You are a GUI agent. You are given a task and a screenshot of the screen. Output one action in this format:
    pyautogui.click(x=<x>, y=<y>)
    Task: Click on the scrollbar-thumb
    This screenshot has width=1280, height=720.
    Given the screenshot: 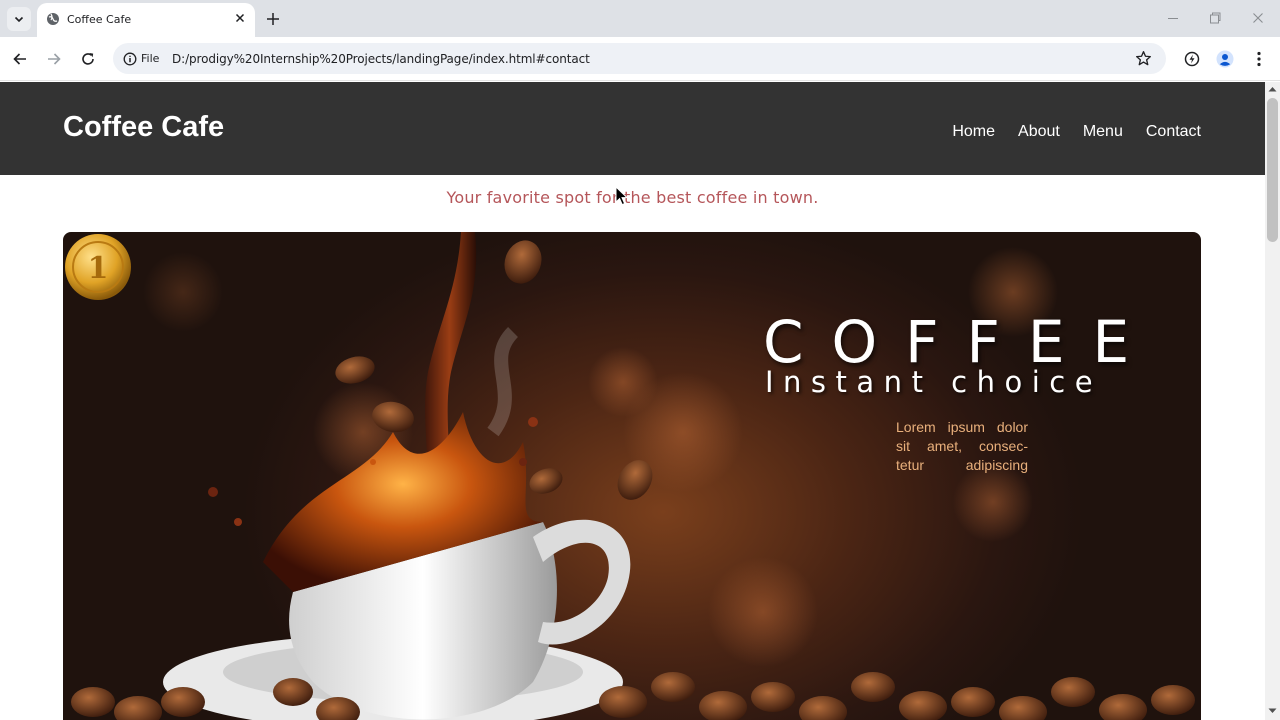 What is the action you would take?
    pyautogui.click(x=1272, y=170)
    